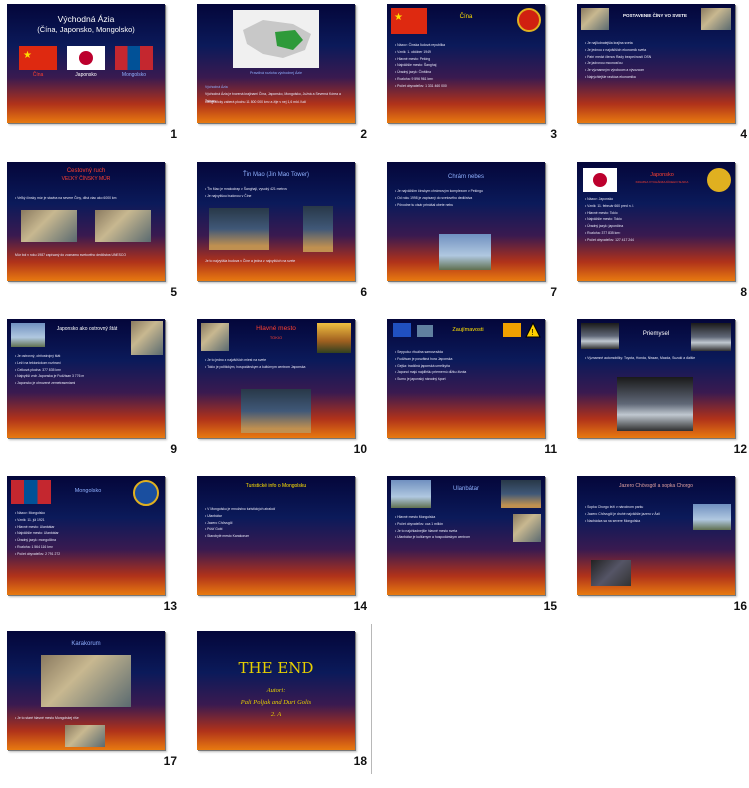 This screenshot has width=749, height=788. I want to click on slide-subtitle: (Čína, Japonsko, Mongolsko), so click(86, 29).